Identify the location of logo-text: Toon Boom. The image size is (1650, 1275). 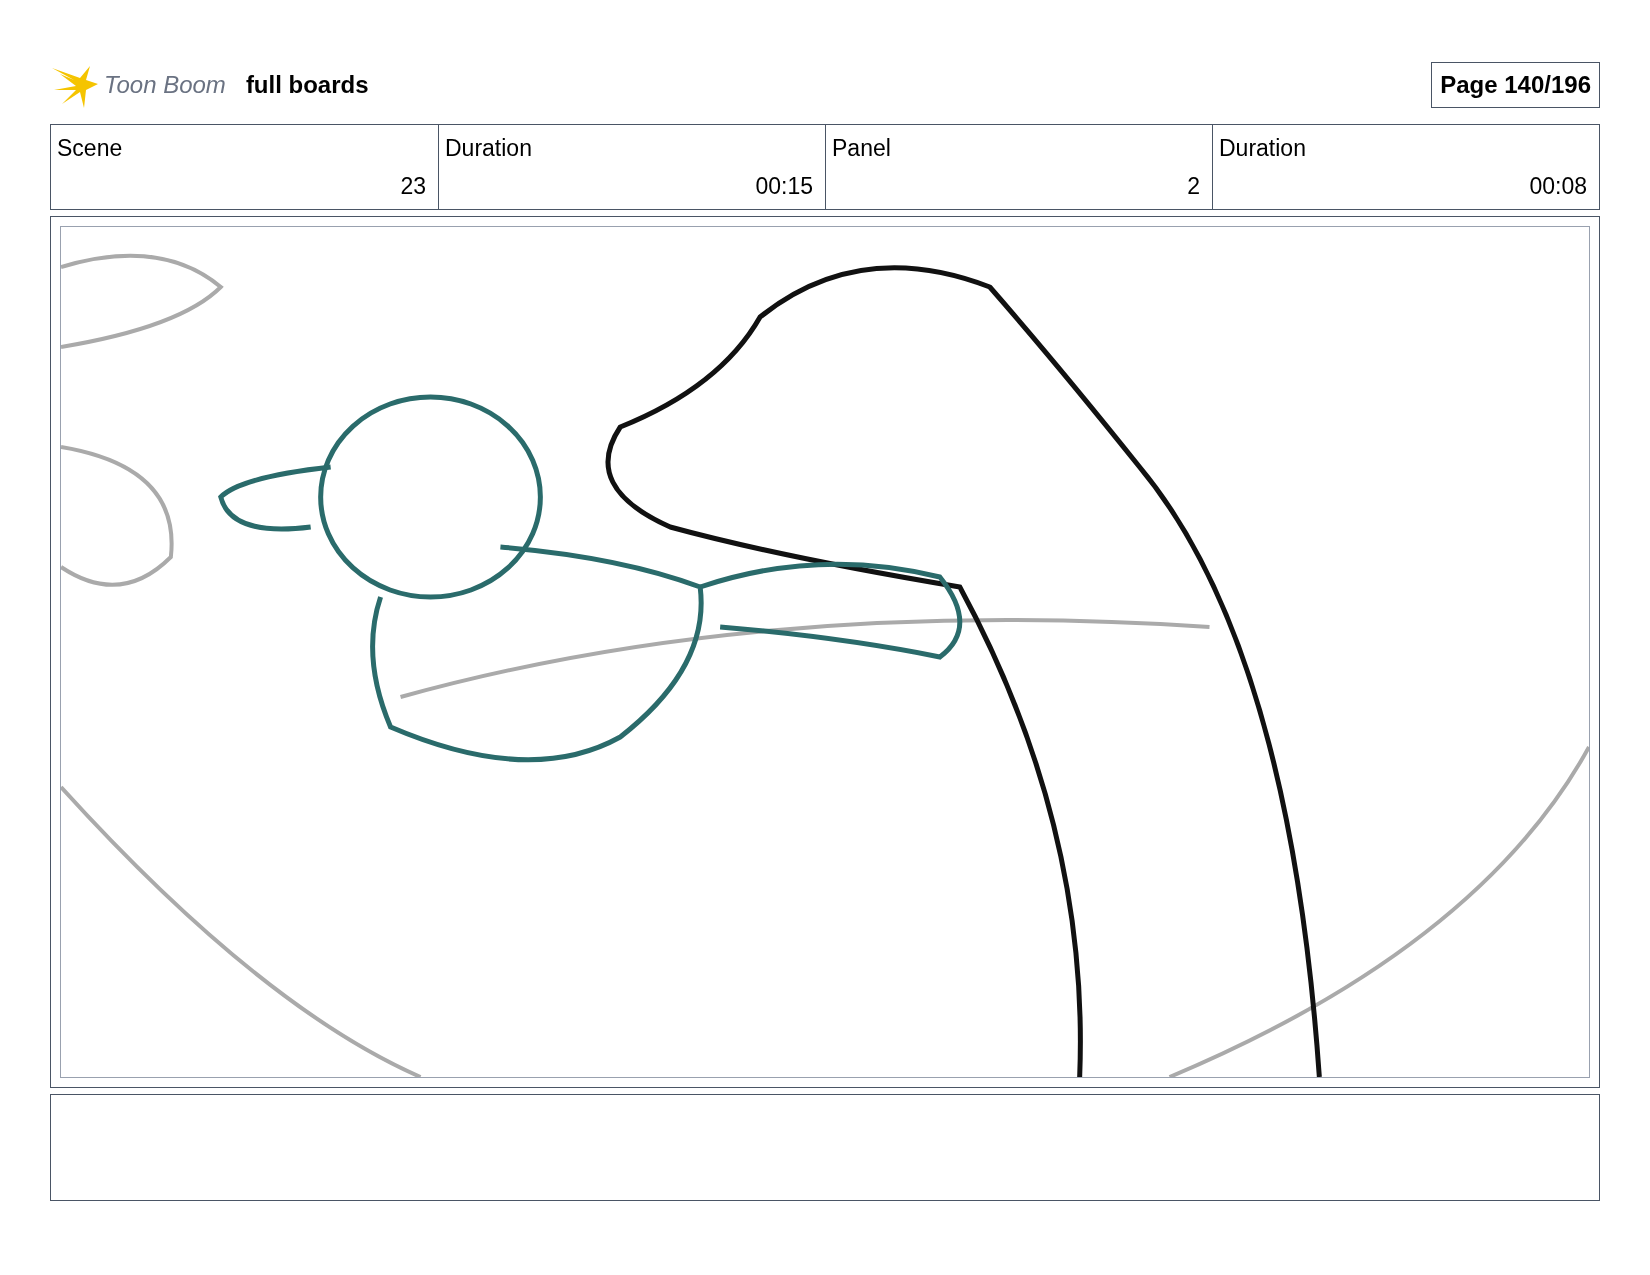
(165, 85).